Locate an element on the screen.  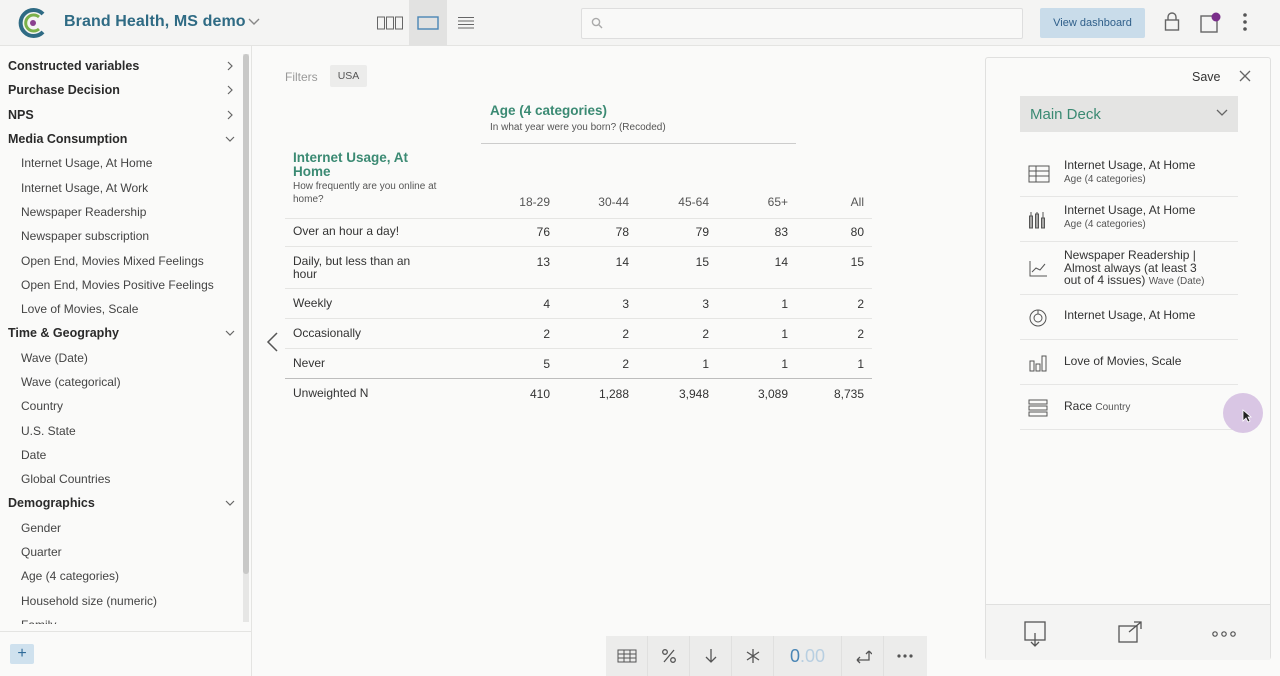
mouse-cursor-icon is located at coordinates (1247, 416).